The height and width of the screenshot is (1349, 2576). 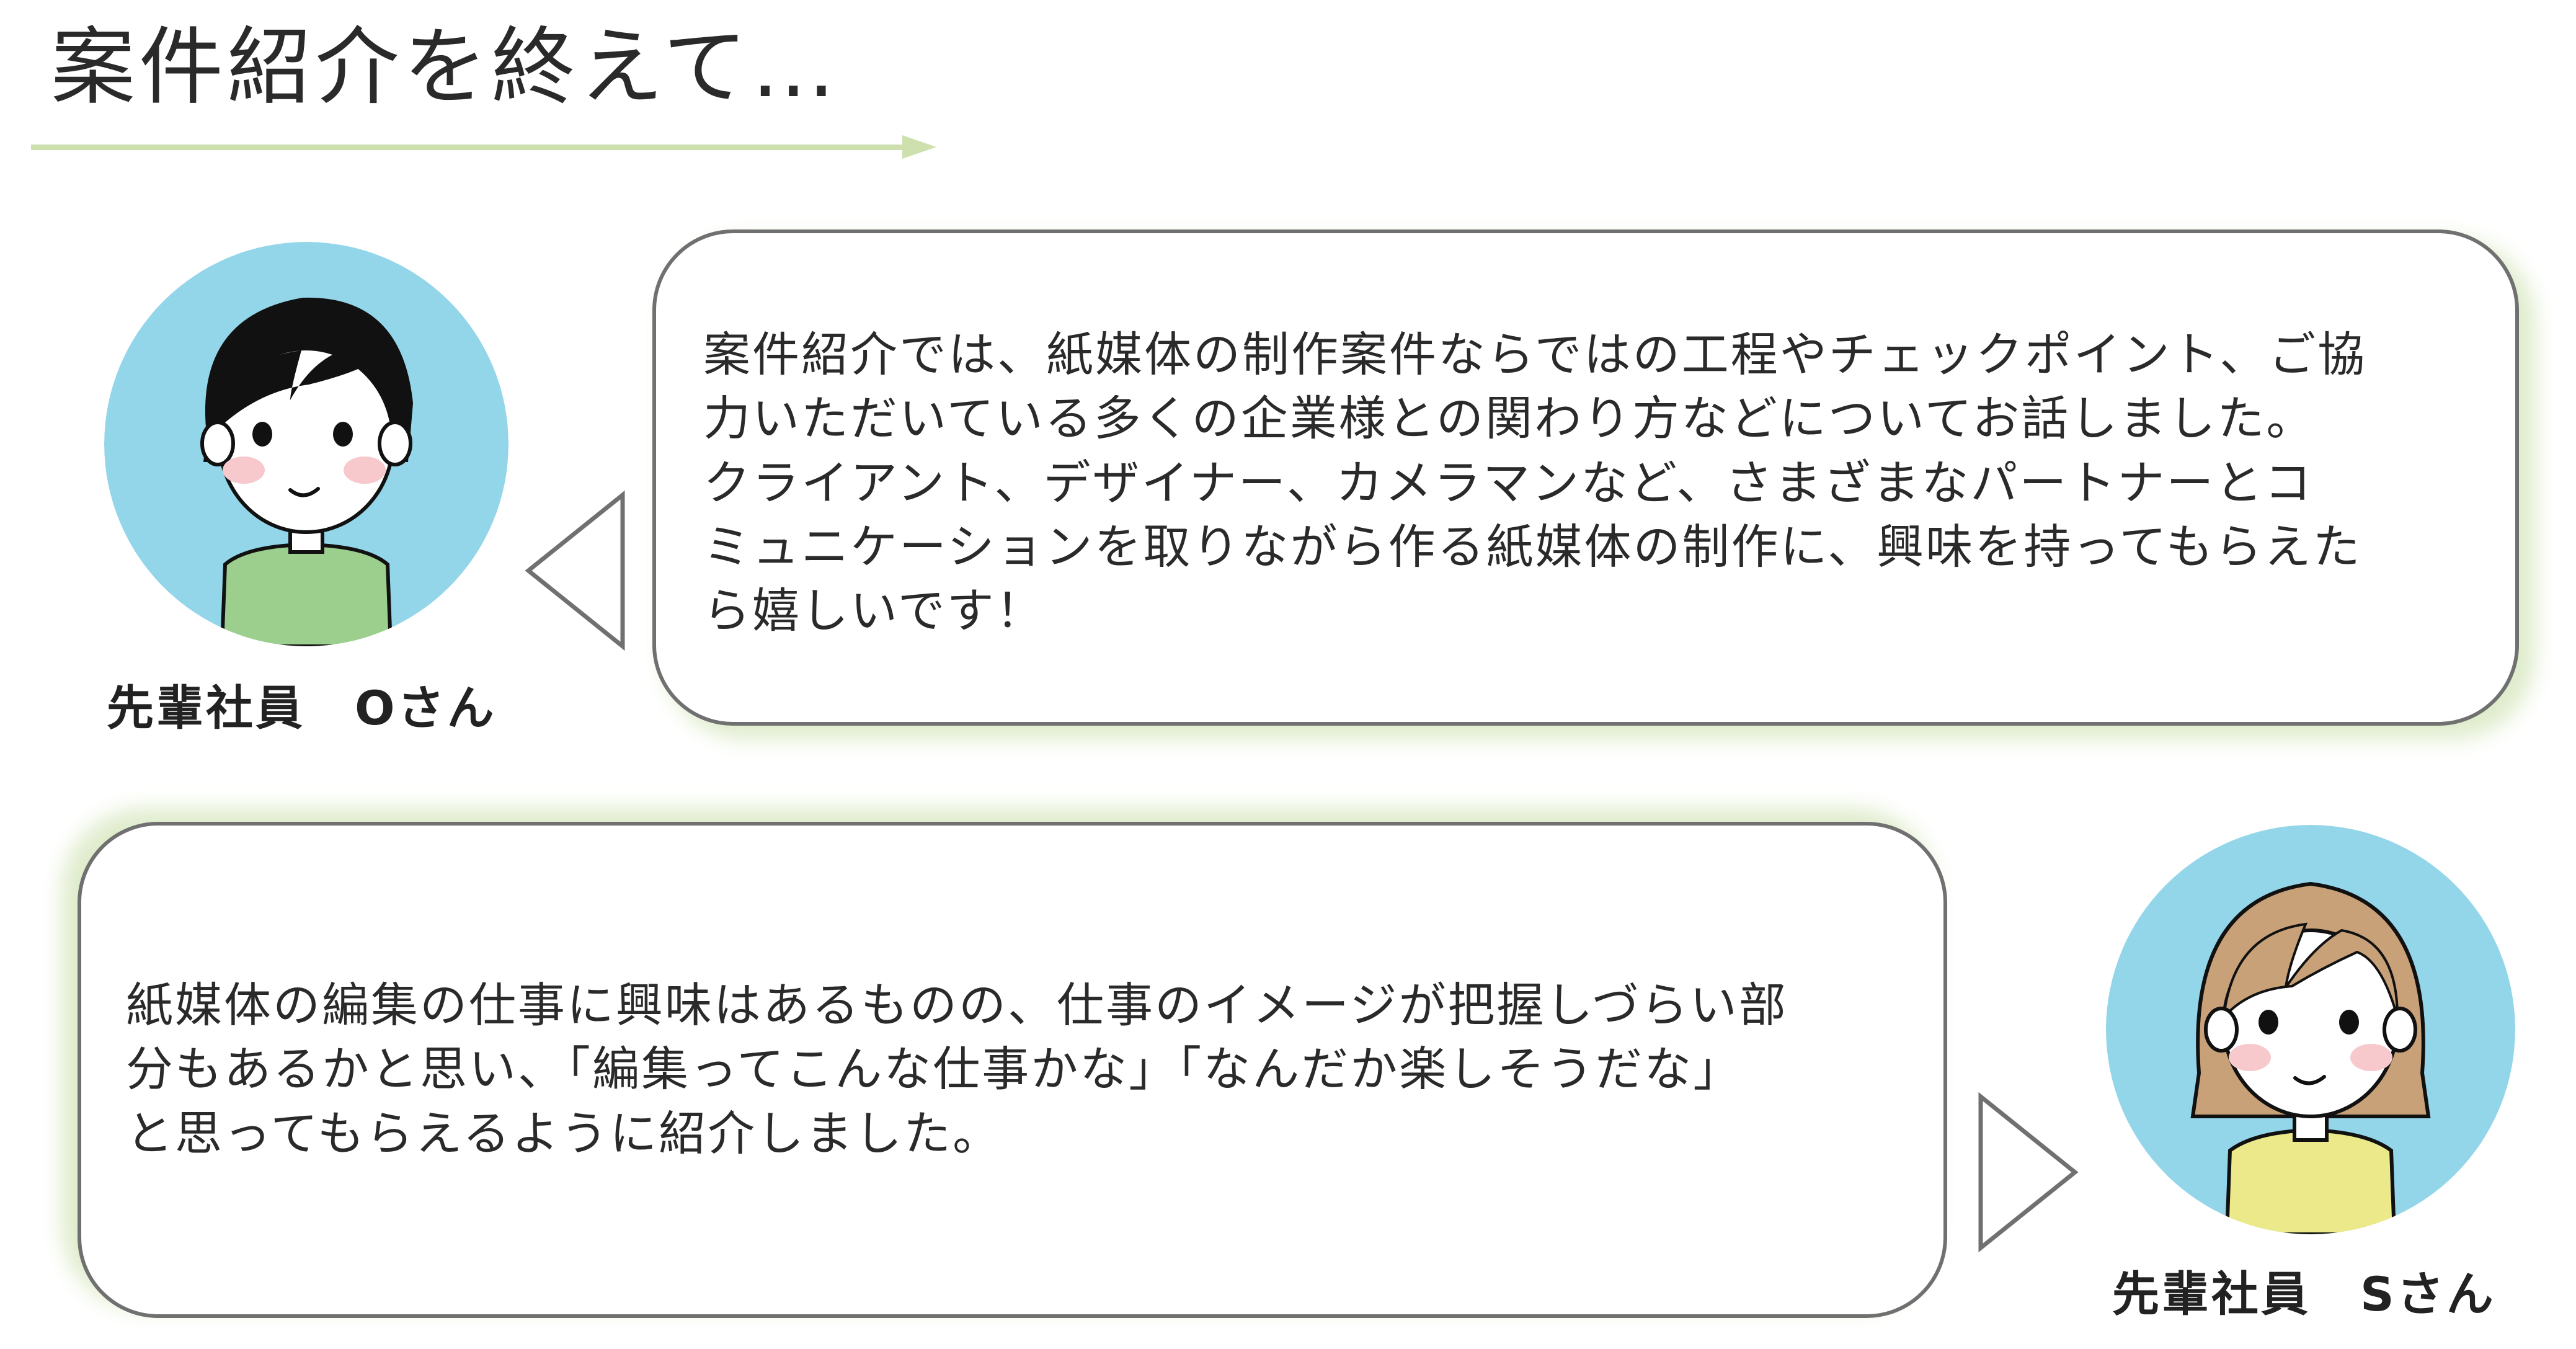 I want to click on triangle-right-icon, so click(x=2028, y=1172).